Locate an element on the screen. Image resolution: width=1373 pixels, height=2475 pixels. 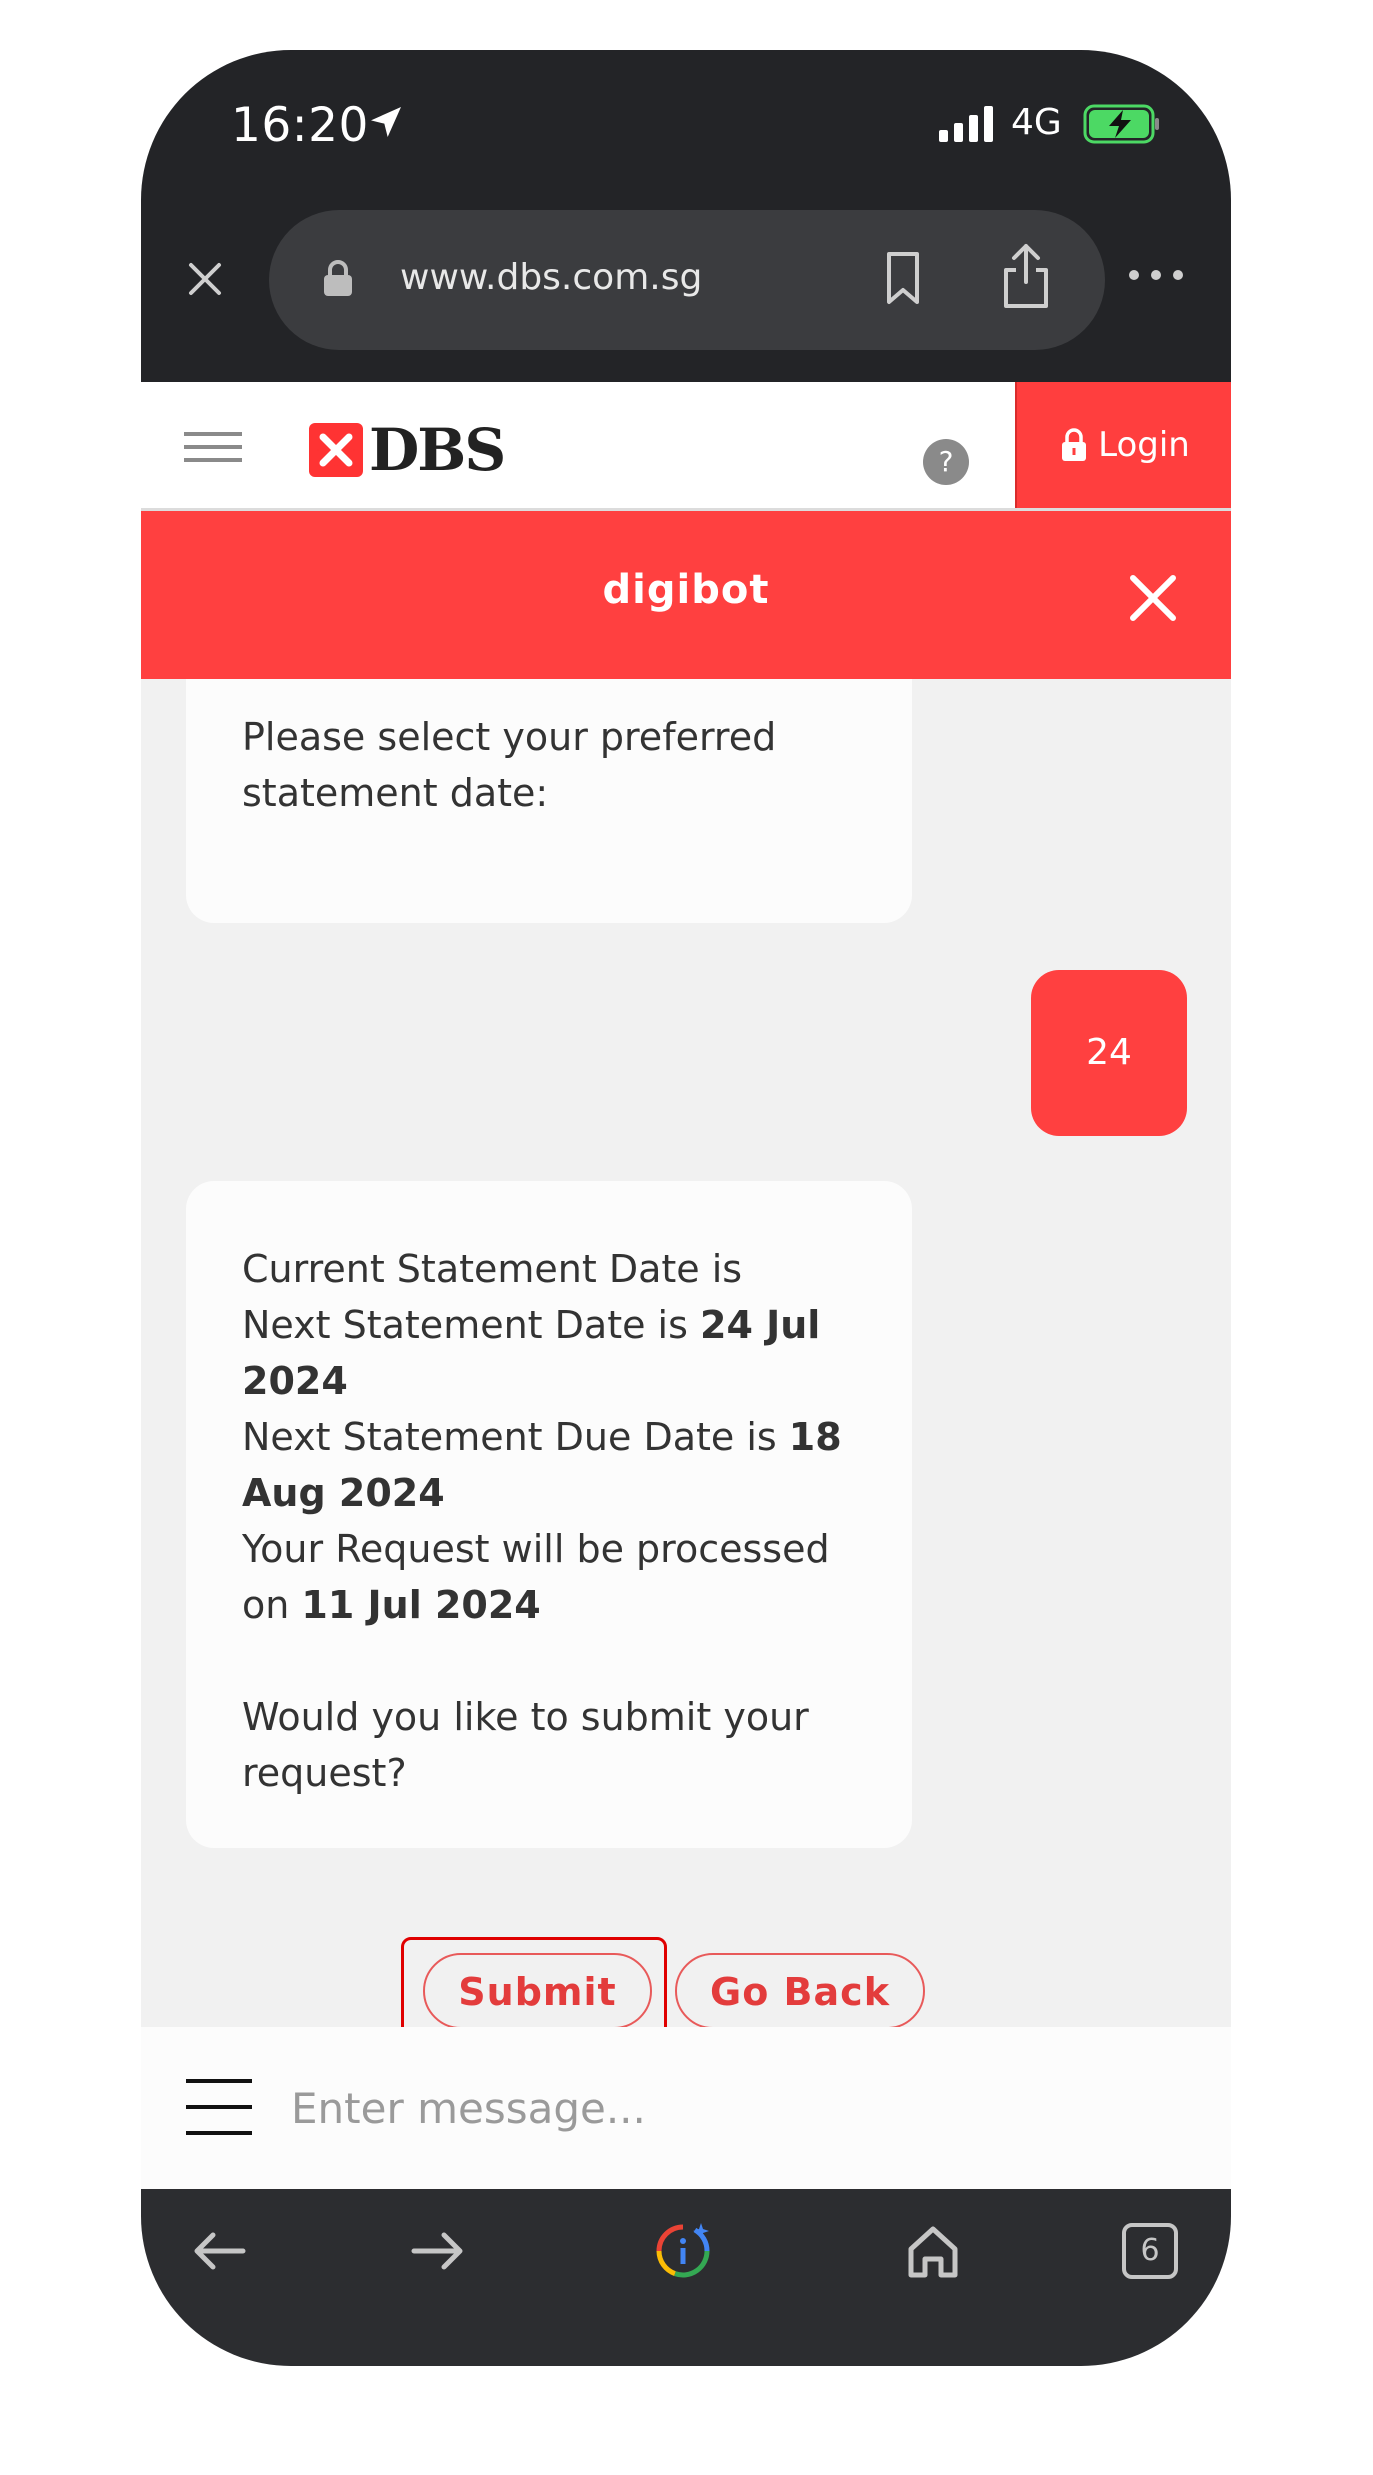
padlock-icon is located at coordinates (1074, 444).